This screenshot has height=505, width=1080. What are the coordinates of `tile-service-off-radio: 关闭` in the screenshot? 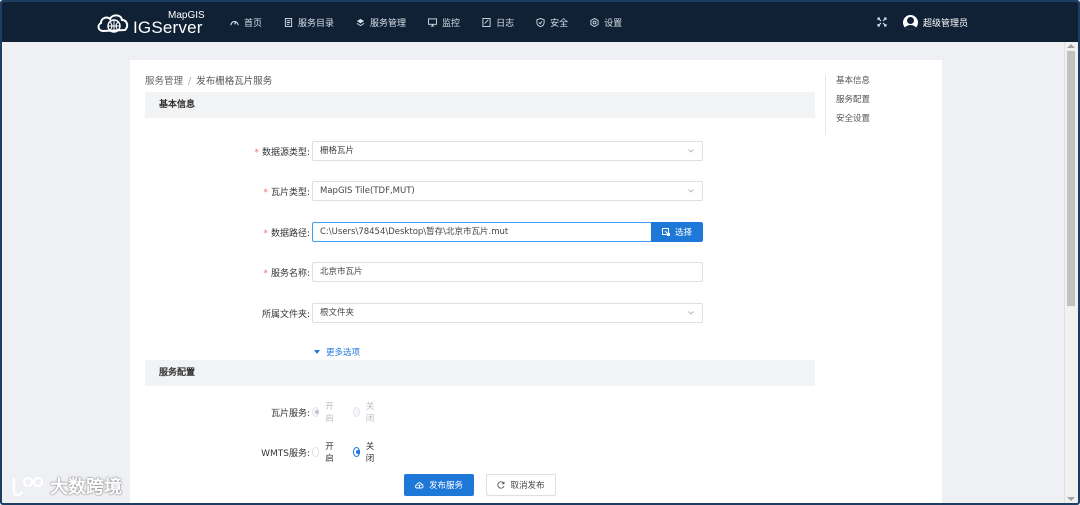 It's located at (365, 412).